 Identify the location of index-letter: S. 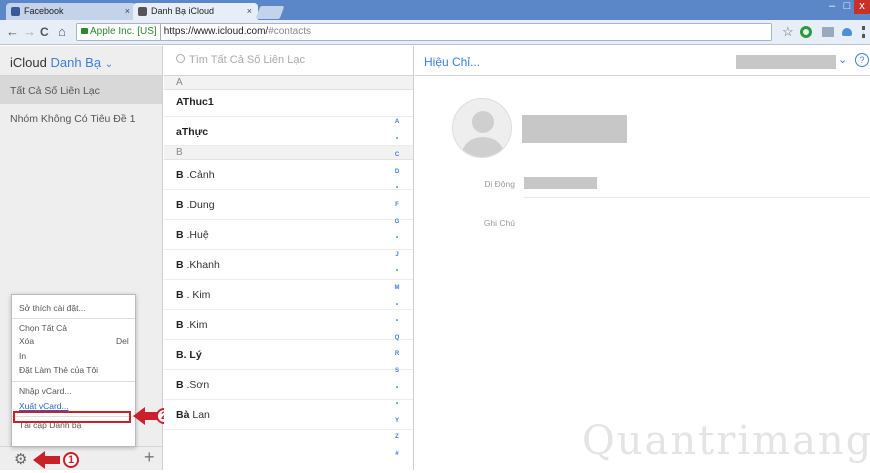
(397, 371).